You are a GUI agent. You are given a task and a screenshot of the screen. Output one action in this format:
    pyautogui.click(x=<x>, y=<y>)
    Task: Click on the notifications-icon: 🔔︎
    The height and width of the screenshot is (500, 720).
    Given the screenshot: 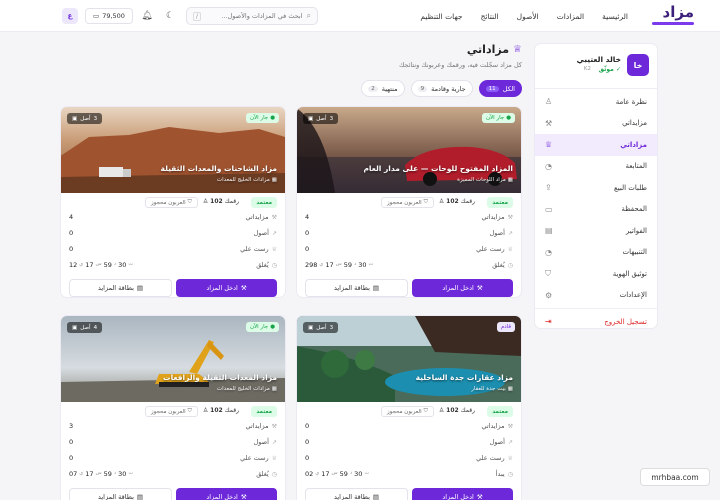 What is the action you would take?
    pyautogui.click(x=147, y=16)
    